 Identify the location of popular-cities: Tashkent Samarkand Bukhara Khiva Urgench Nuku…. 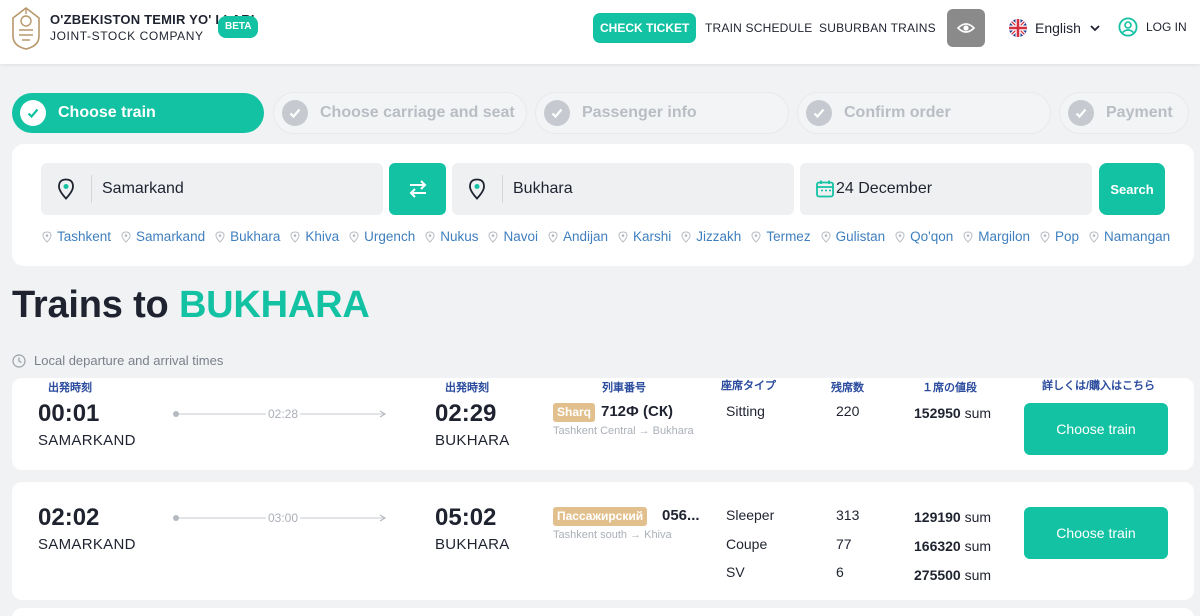
(606, 236).